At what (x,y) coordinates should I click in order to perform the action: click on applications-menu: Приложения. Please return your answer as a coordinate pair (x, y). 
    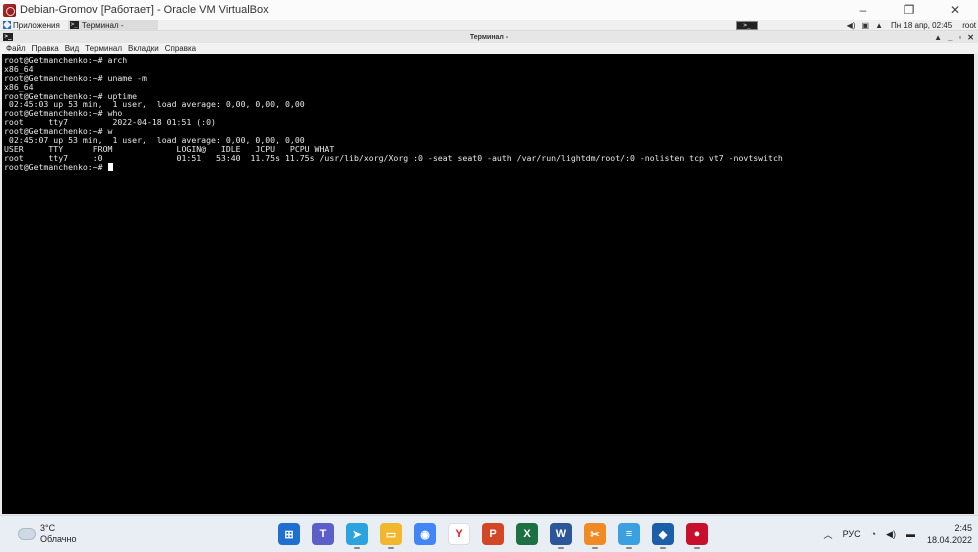
    Looking at the image, I should click on (31, 25).